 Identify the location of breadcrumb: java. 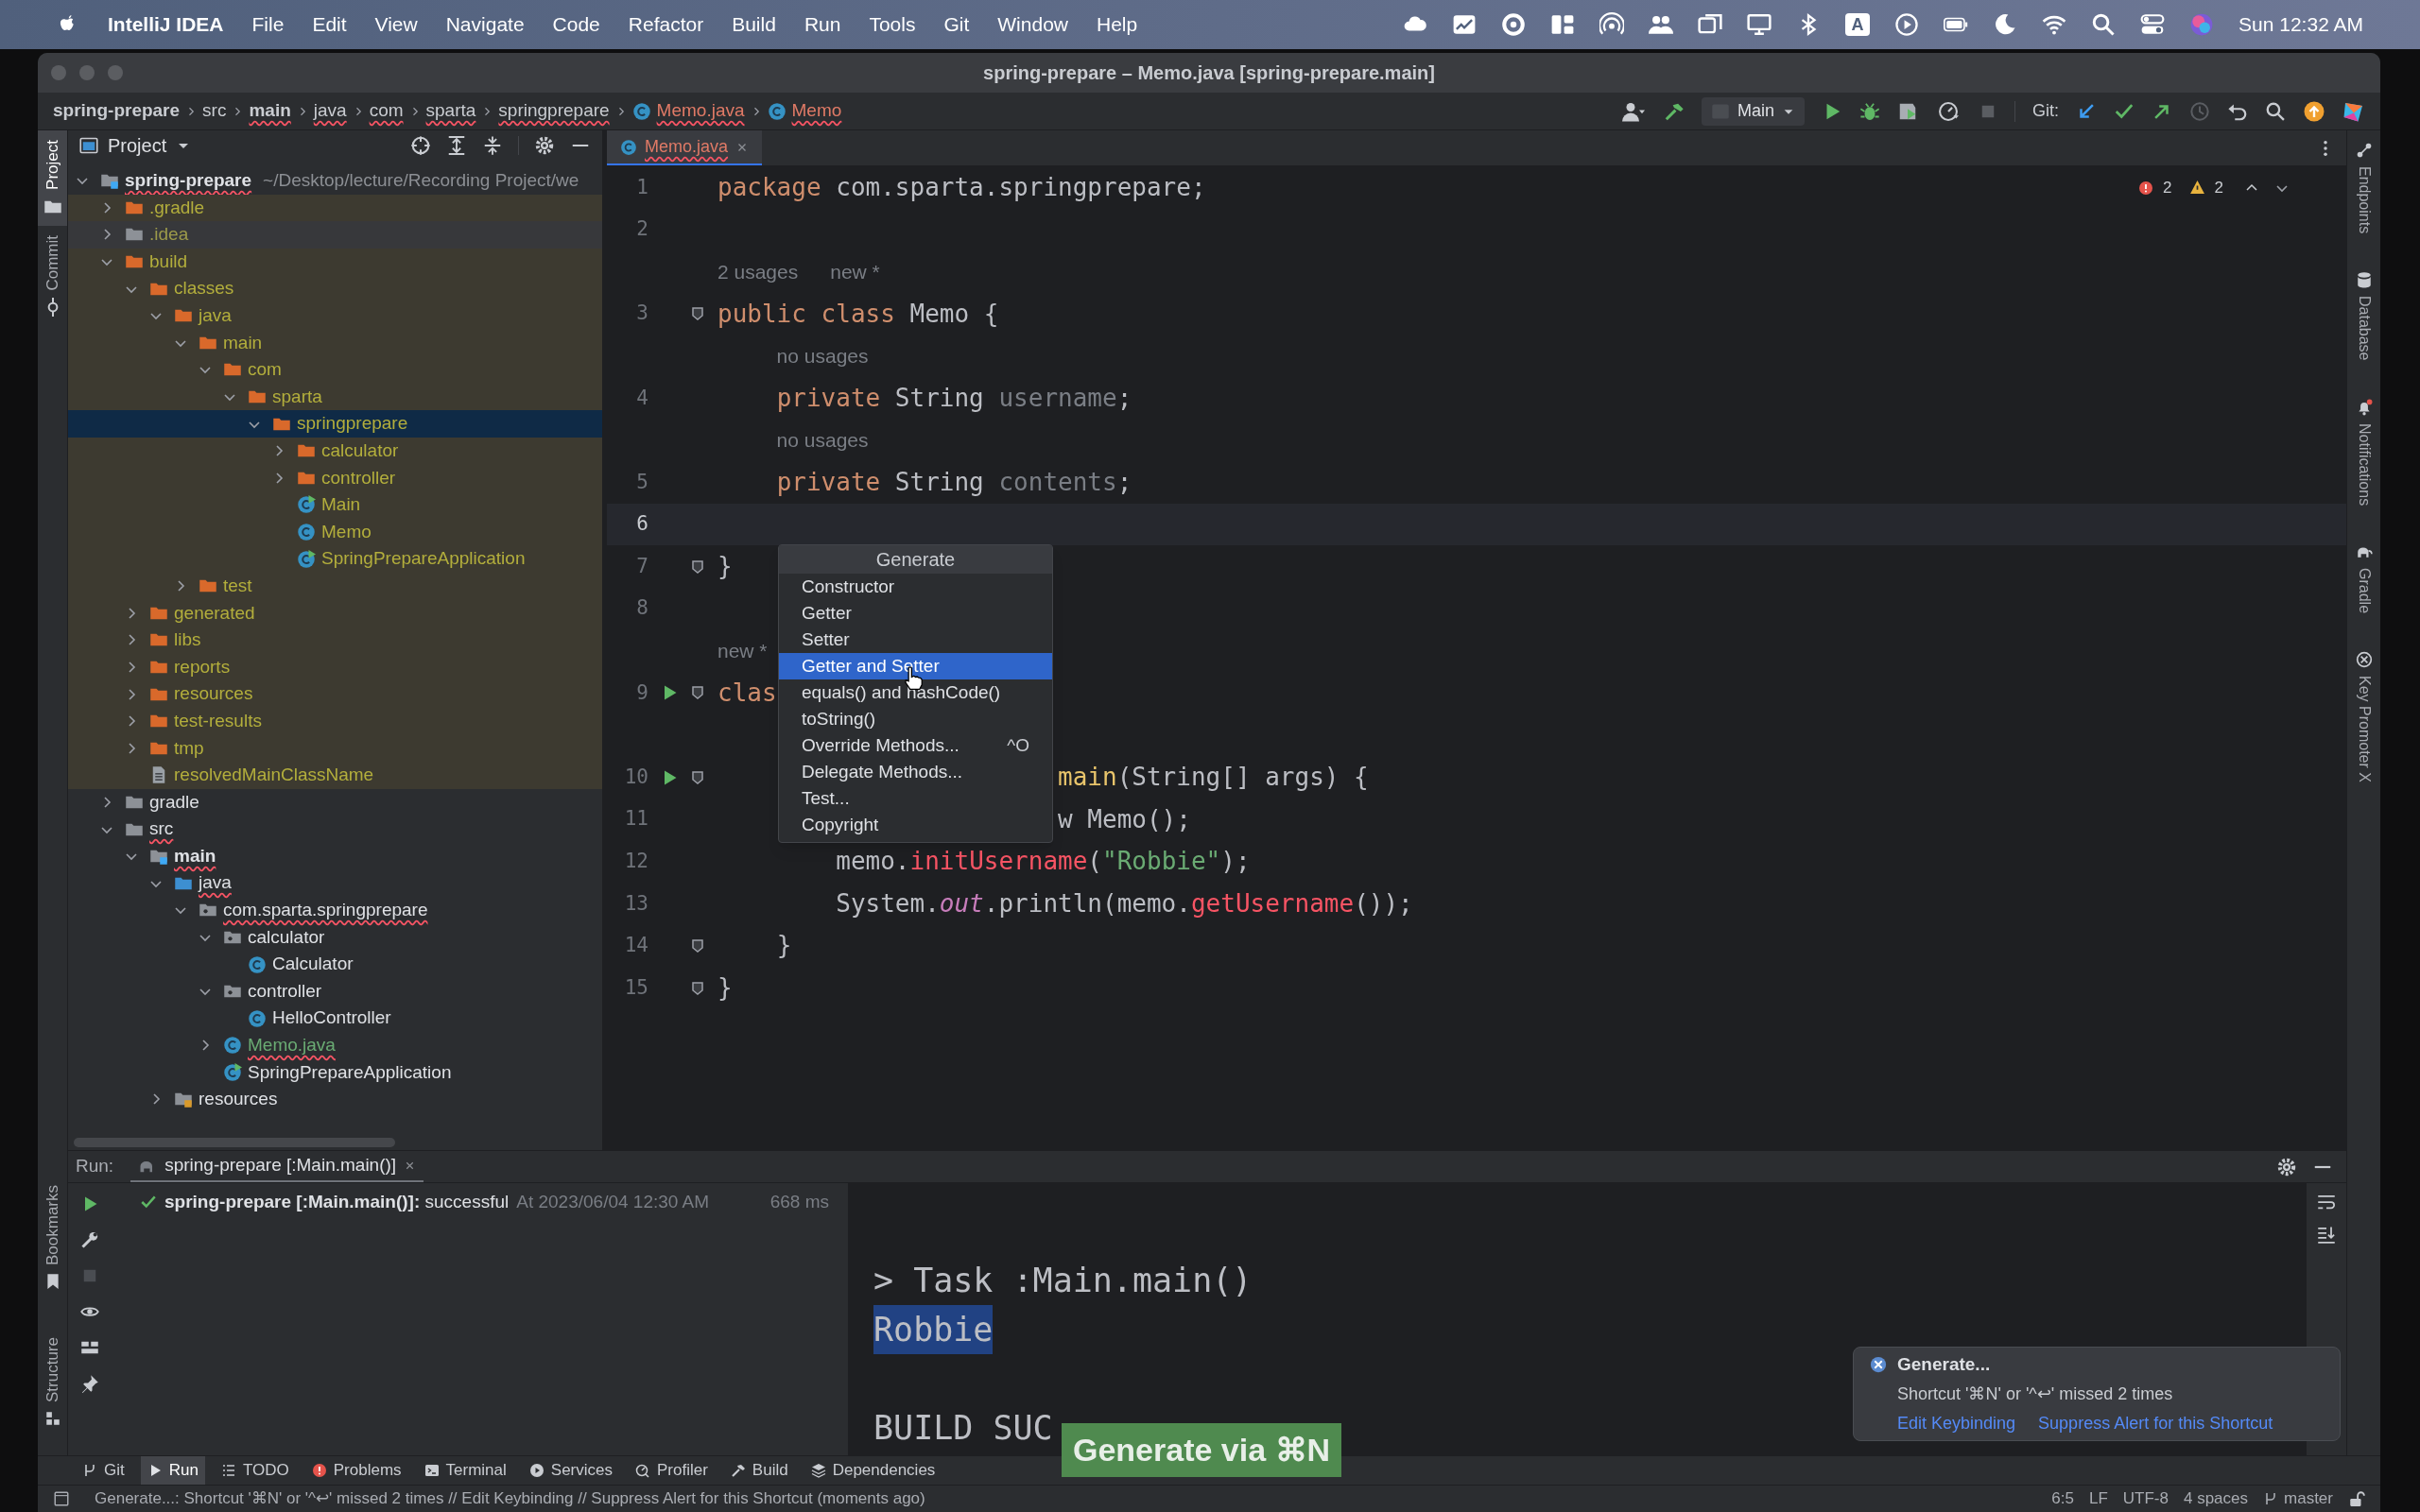
(330, 111).